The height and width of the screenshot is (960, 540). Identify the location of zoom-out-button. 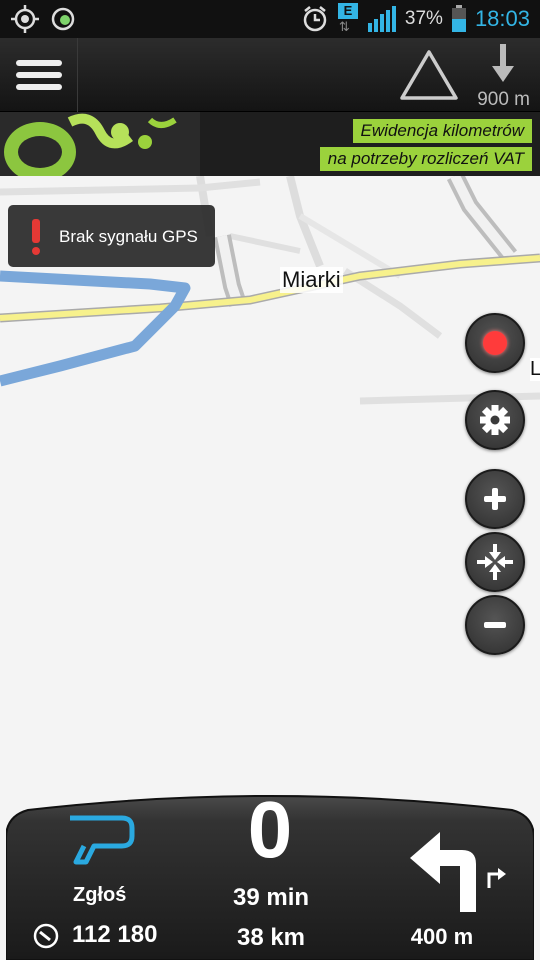
(495, 625).